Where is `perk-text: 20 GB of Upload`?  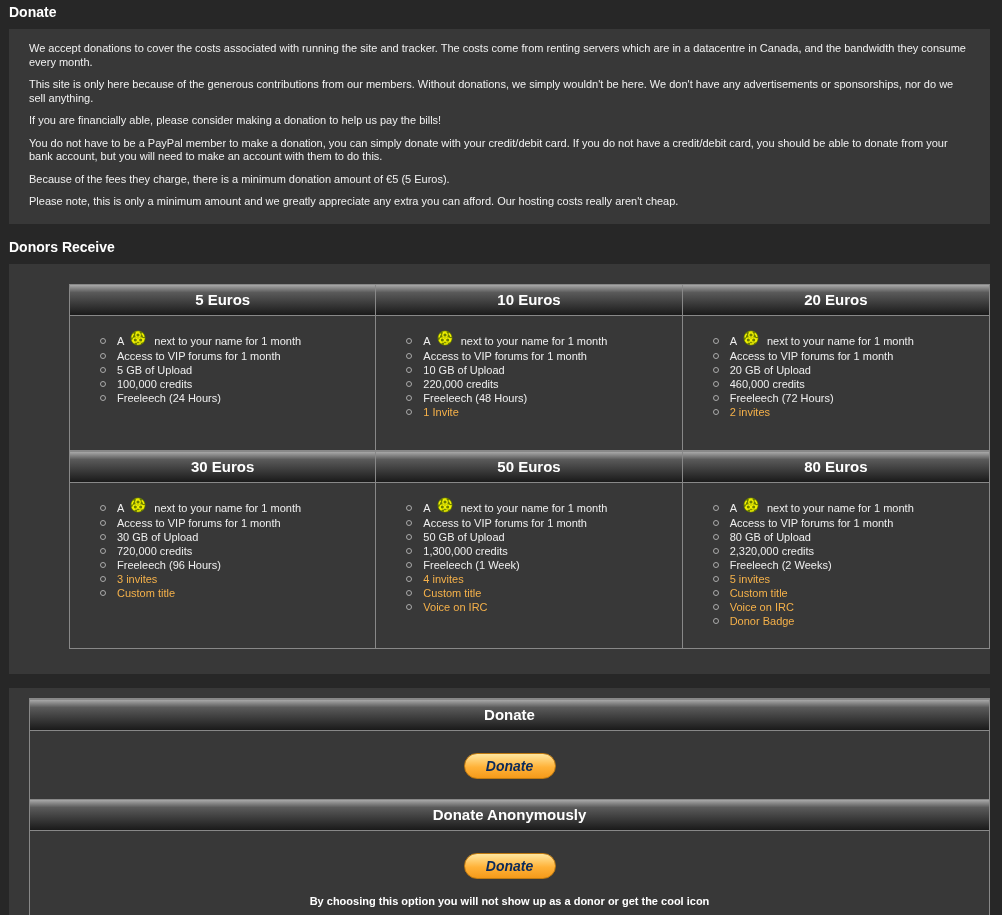 perk-text: 20 GB of Upload is located at coordinates (770, 369).